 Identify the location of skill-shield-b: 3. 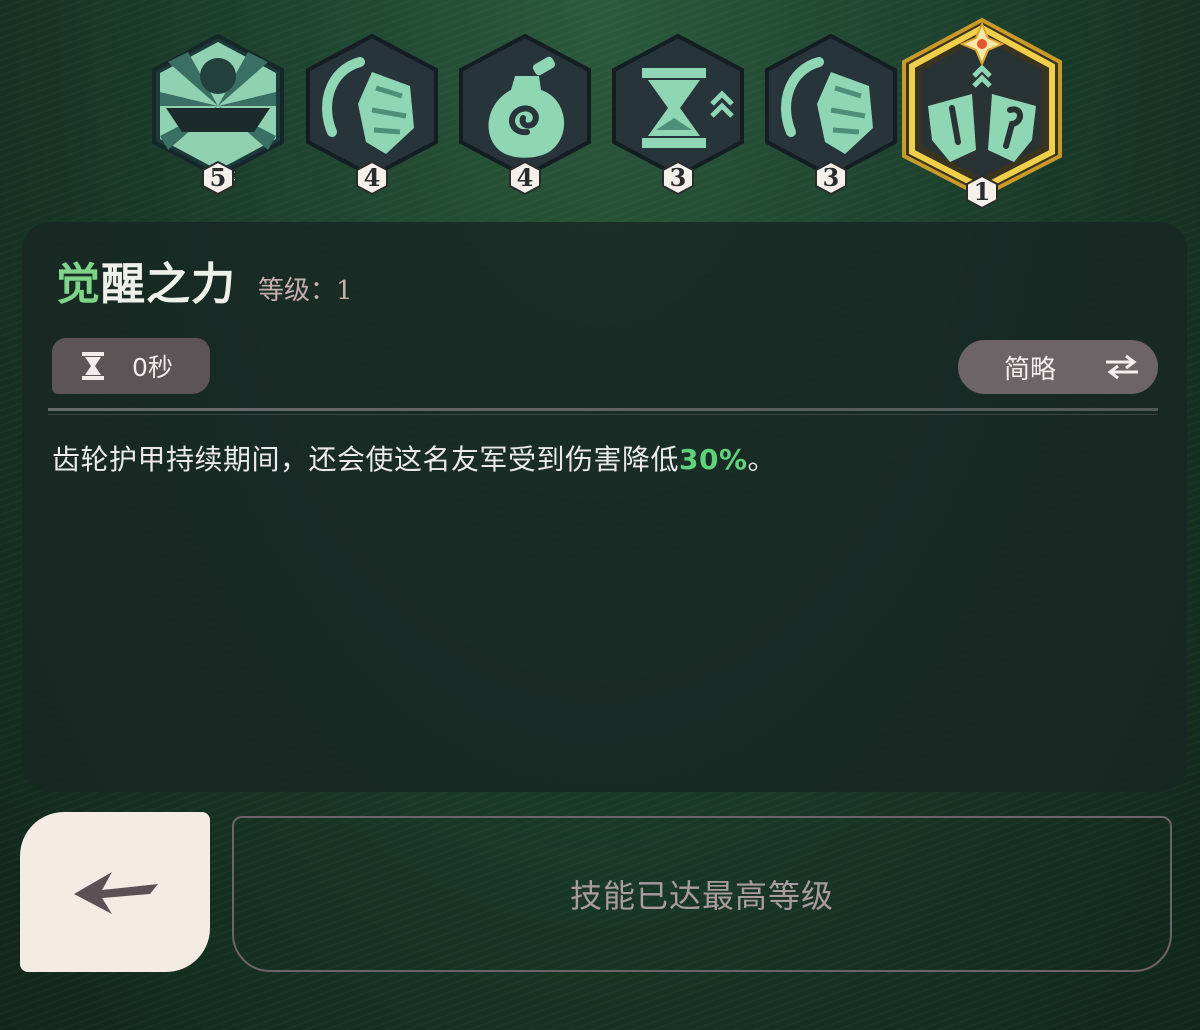
(831, 114).